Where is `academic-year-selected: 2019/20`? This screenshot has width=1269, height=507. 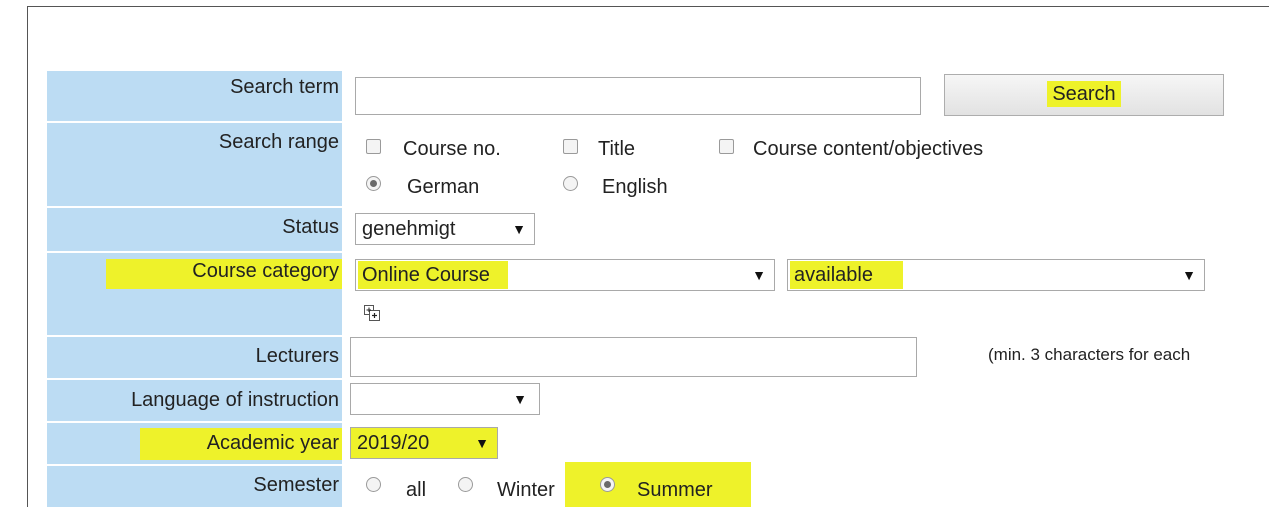
academic-year-selected: 2019/20 is located at coordinates (393, 443).